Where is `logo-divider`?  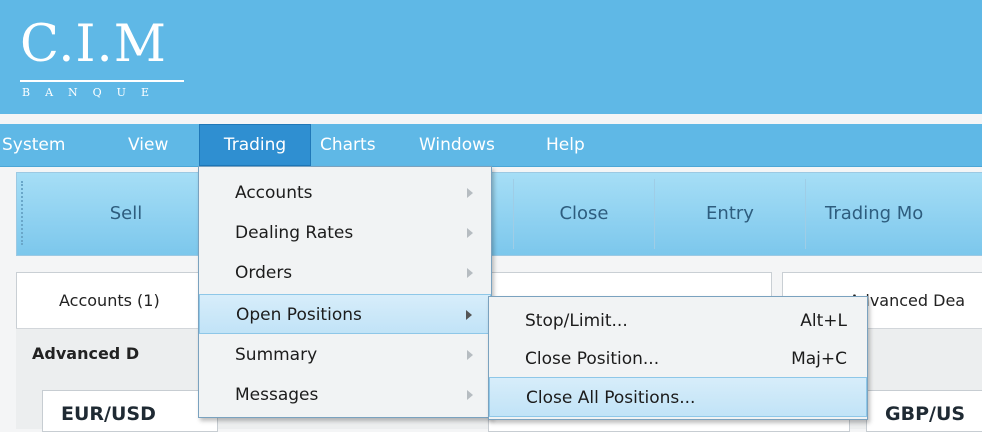
logo-divider is located at coordinates (102, 81).